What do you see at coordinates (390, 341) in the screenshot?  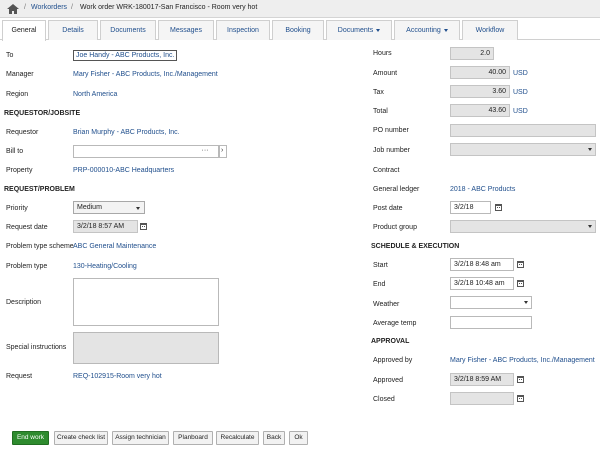 I see `approval-section-heading: APPROVAL` at bounding box center [390, 341].